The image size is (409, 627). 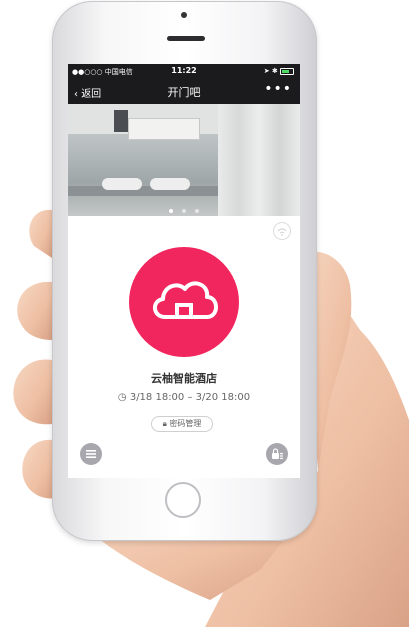 I want to click on cloud-icon, so click(x=185, y=300).